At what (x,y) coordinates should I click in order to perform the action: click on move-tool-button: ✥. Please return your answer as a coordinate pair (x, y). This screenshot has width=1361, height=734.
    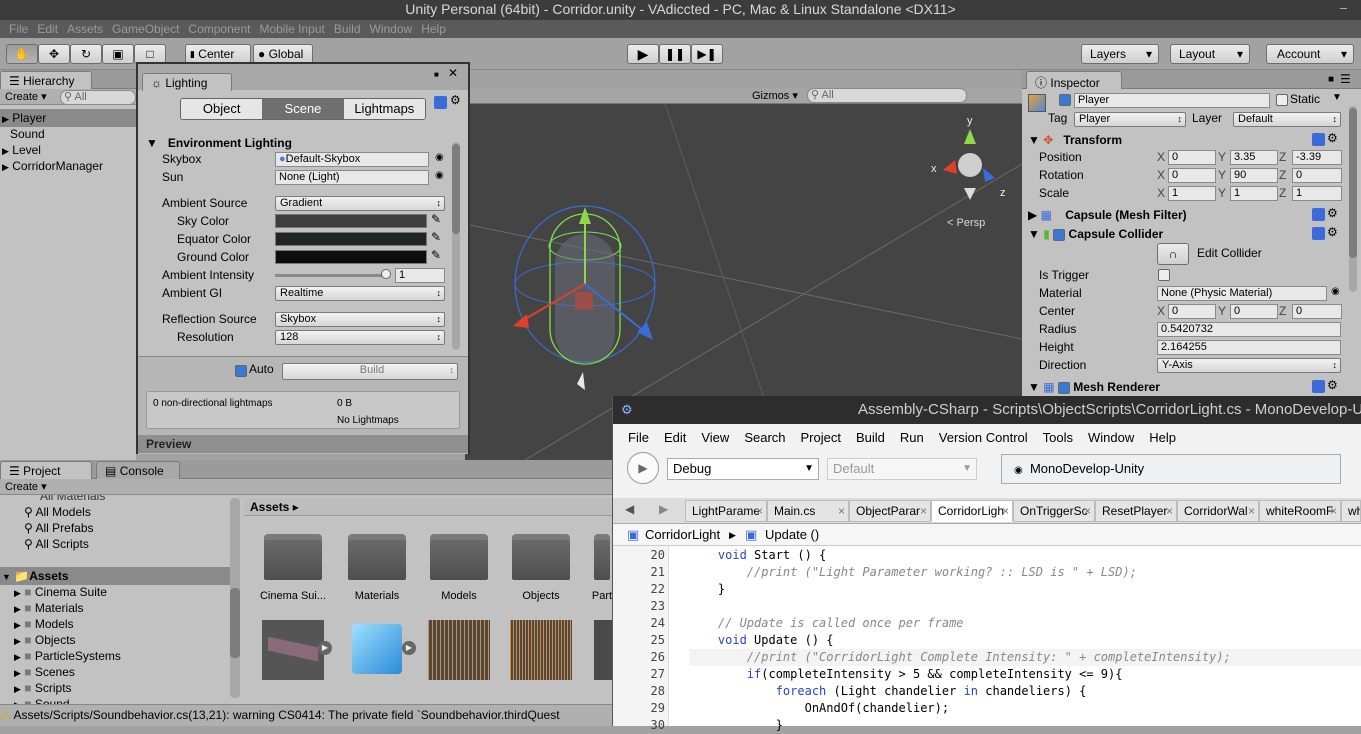
    Looking at the image, I should click on (54, 54).